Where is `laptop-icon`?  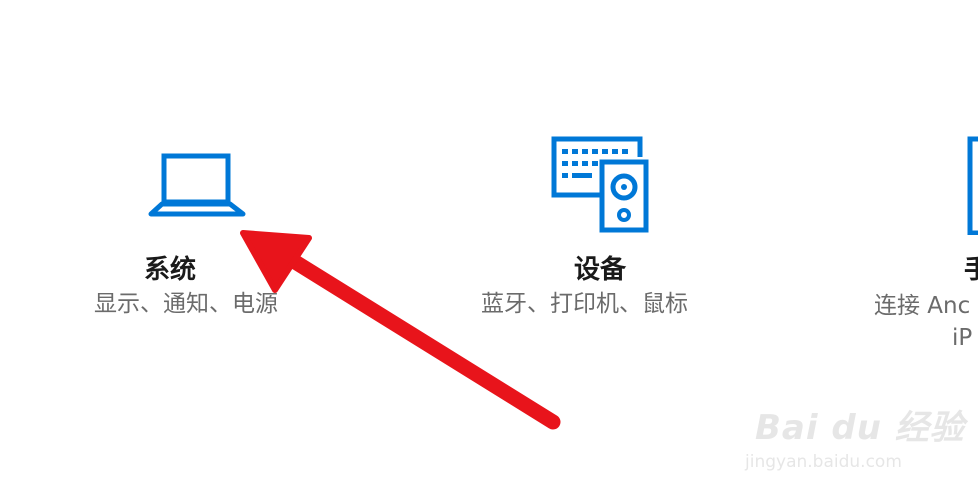 laptop-icon is located at coordinates (198, 187).